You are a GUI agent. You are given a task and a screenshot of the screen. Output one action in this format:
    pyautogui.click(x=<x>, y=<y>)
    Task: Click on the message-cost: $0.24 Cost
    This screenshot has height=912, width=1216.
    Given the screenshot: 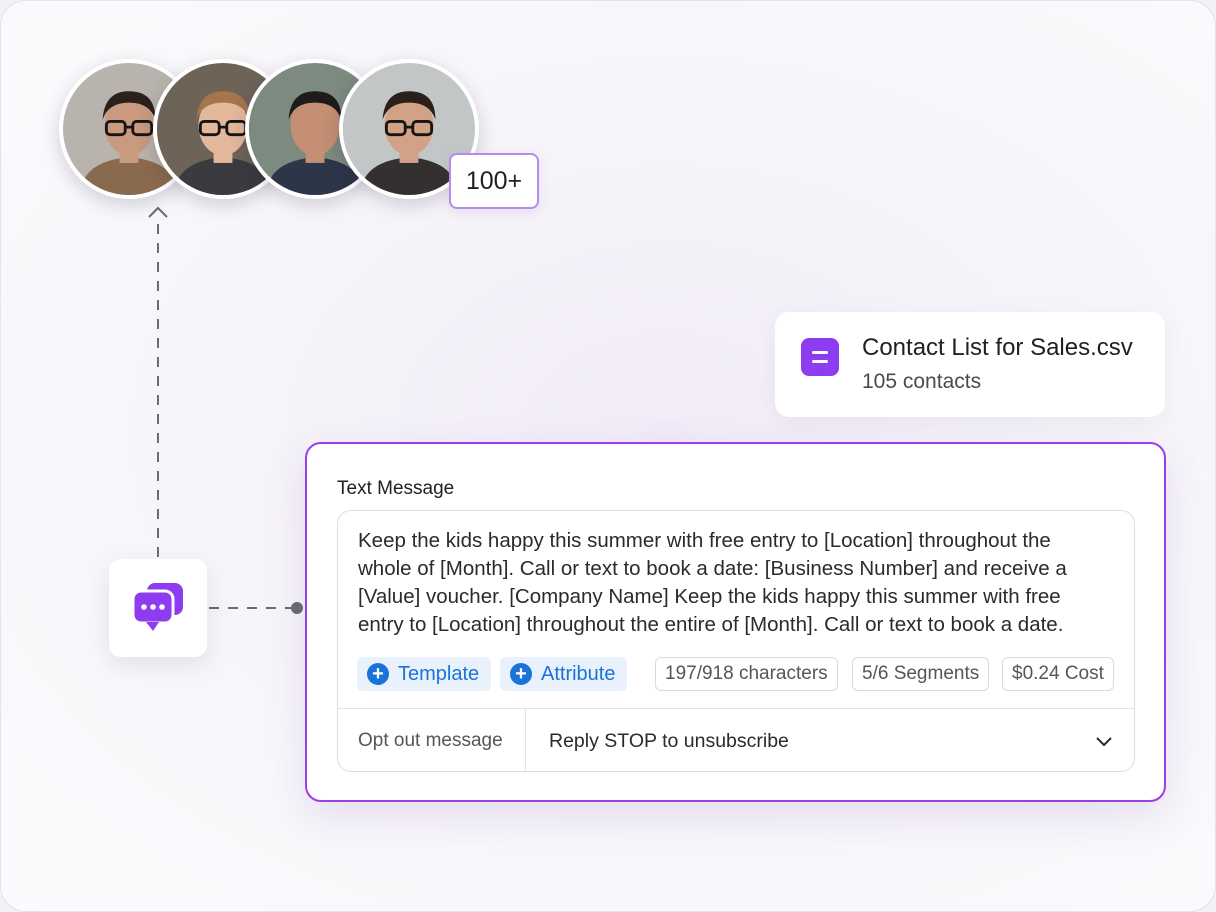 What is the action you would take?
    pyautogui.click(x=1058, y=674)
    